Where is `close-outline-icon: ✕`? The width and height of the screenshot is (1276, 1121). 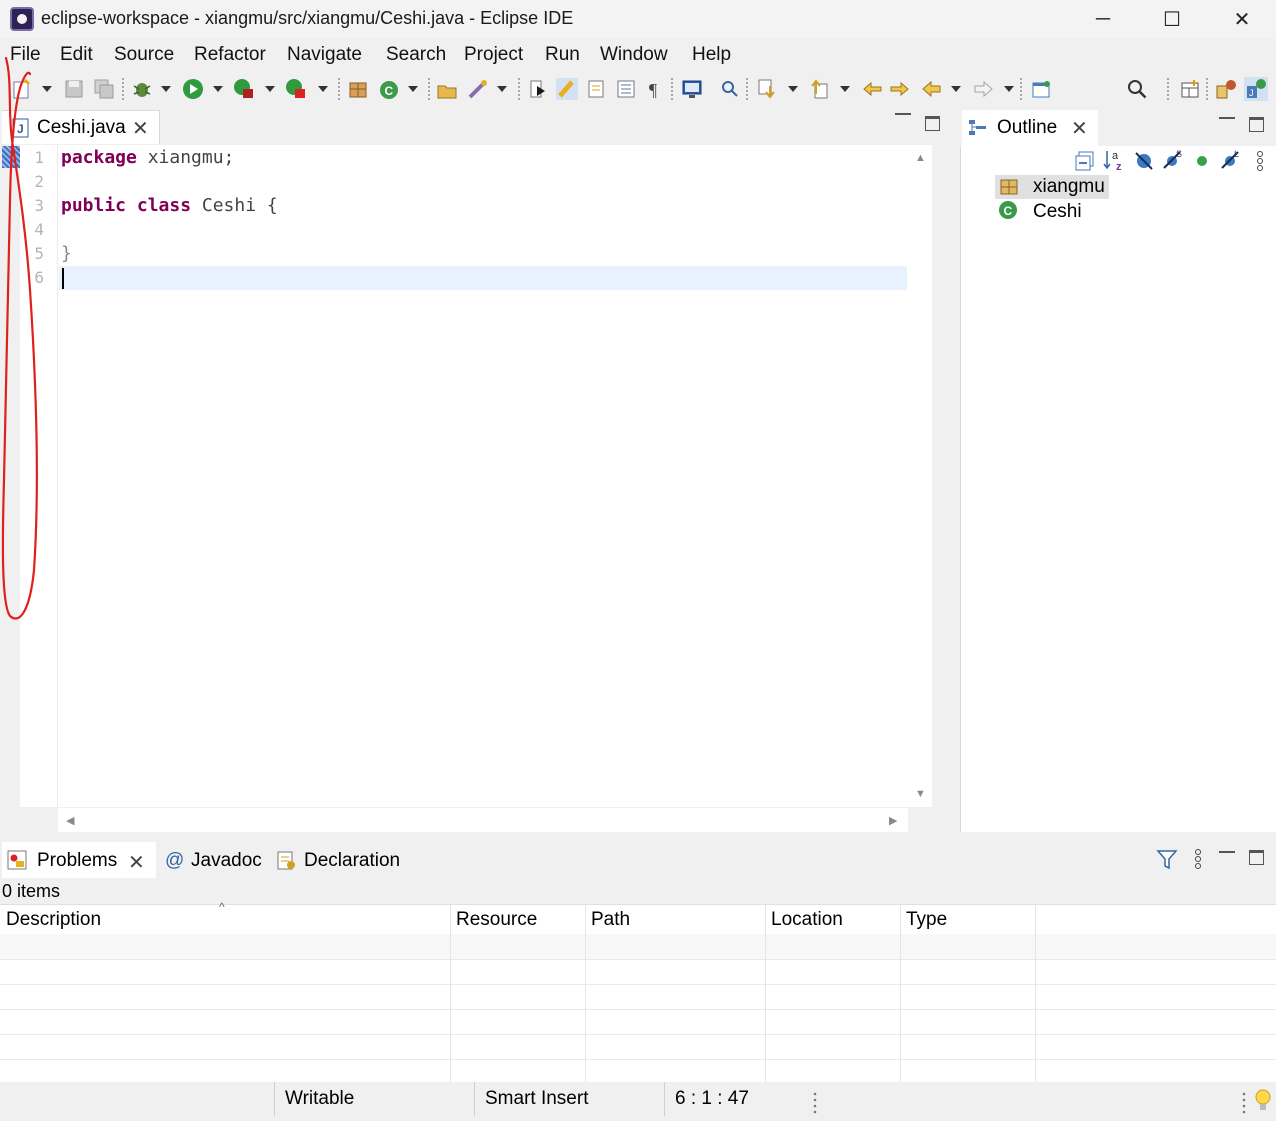
close-outline-icon: ✕ is located at coordinates (1079, 128).